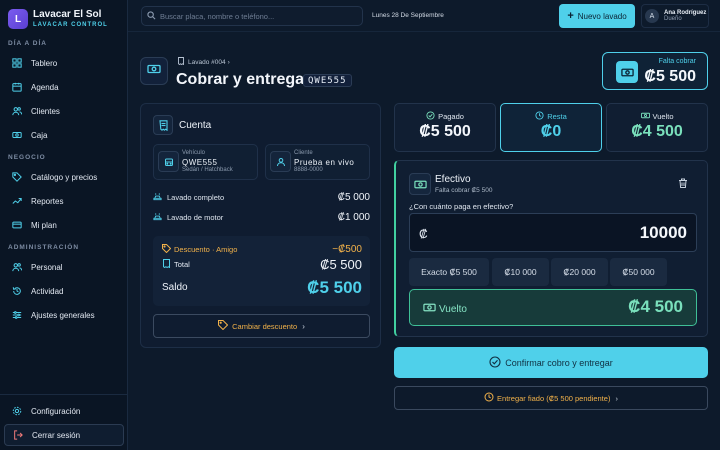  Describe the element at coordinates (461, 206) in the screenshot. I see `amount-question: ¿Con cuánto paga en efectivo?` at that location.